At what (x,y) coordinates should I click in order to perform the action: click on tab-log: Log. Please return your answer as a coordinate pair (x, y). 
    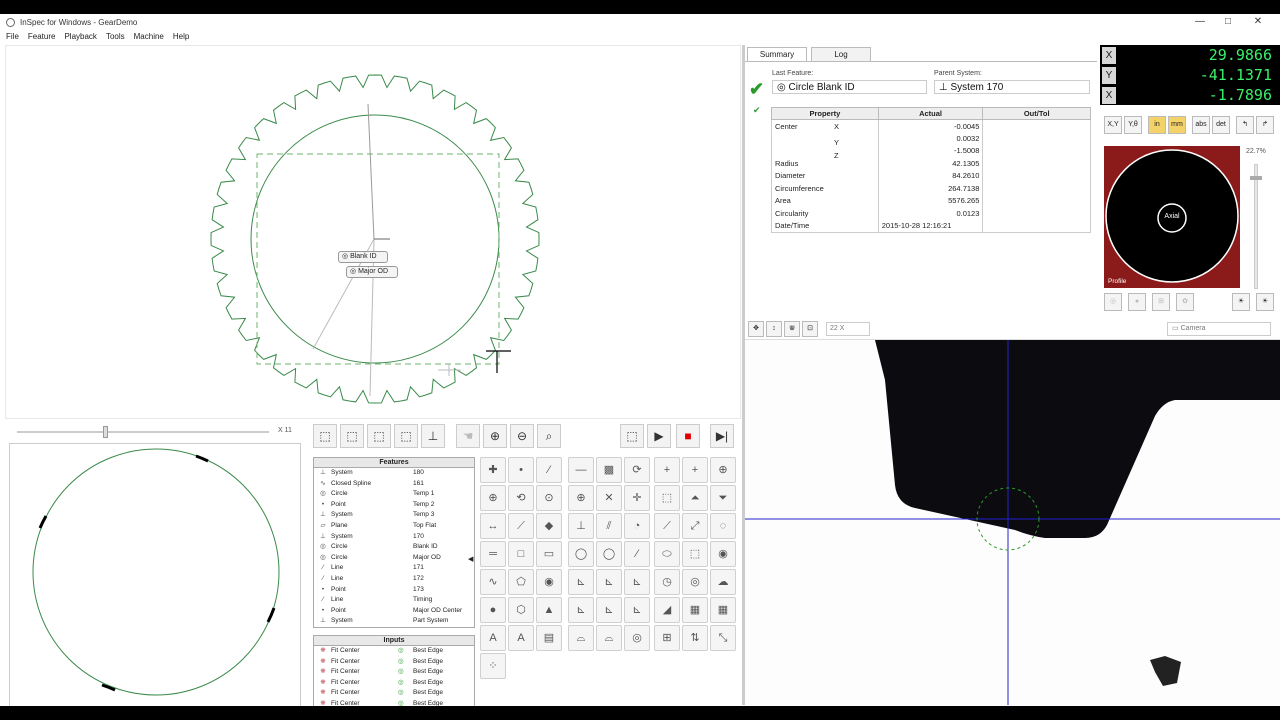
    Looking at the image, I should click on (841, 54).